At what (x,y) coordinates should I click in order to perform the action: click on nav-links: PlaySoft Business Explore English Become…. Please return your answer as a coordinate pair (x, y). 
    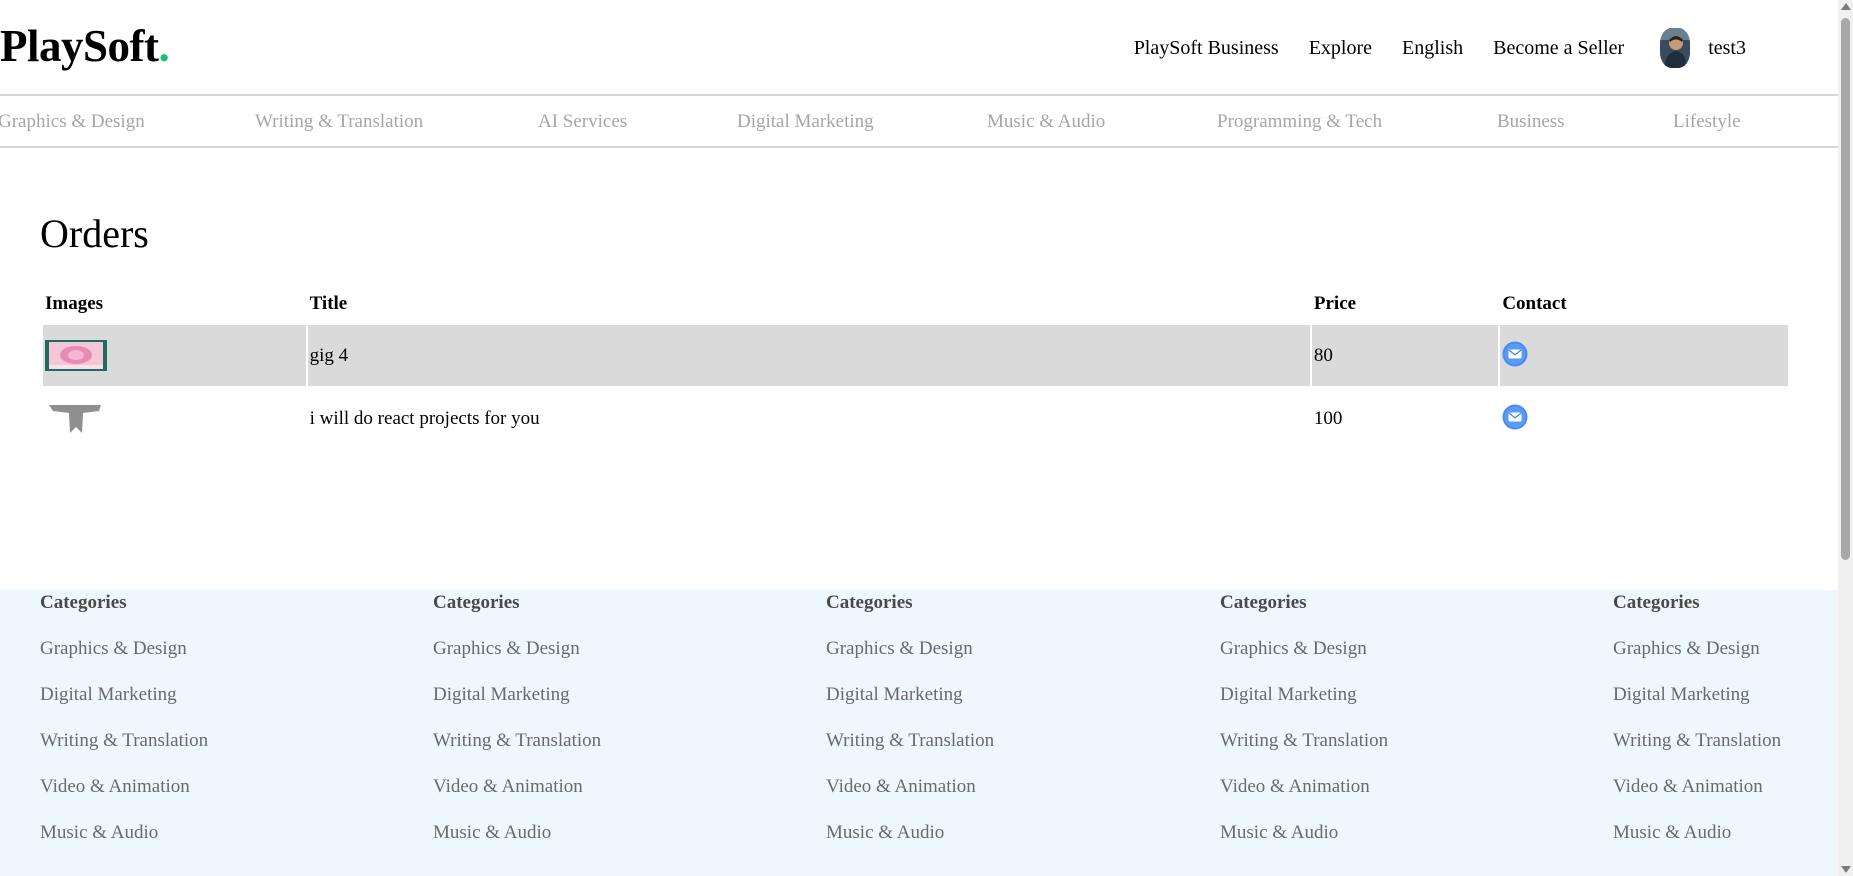
    Looking at the image, I should click on (1425, 48).